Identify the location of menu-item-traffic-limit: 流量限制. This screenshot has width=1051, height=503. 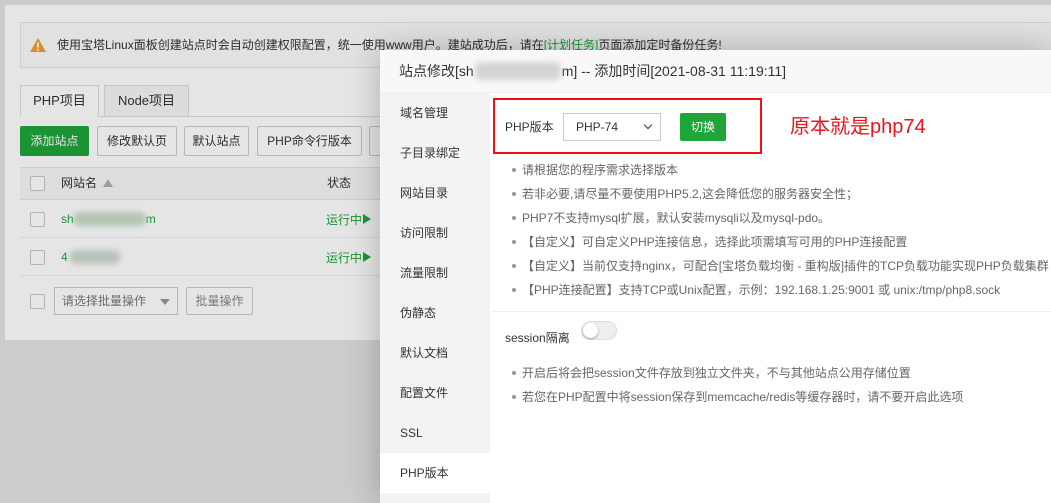
(435, 273).